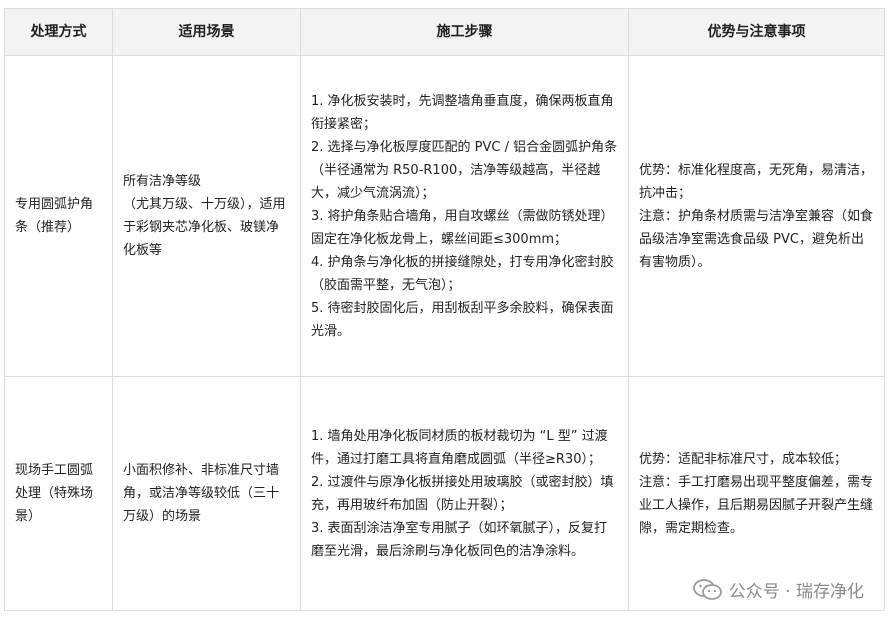 This screenshot has width=888, height=618. I want to click on method-cell: 专用圆弧护角条（推荐）, so click(58, 216).